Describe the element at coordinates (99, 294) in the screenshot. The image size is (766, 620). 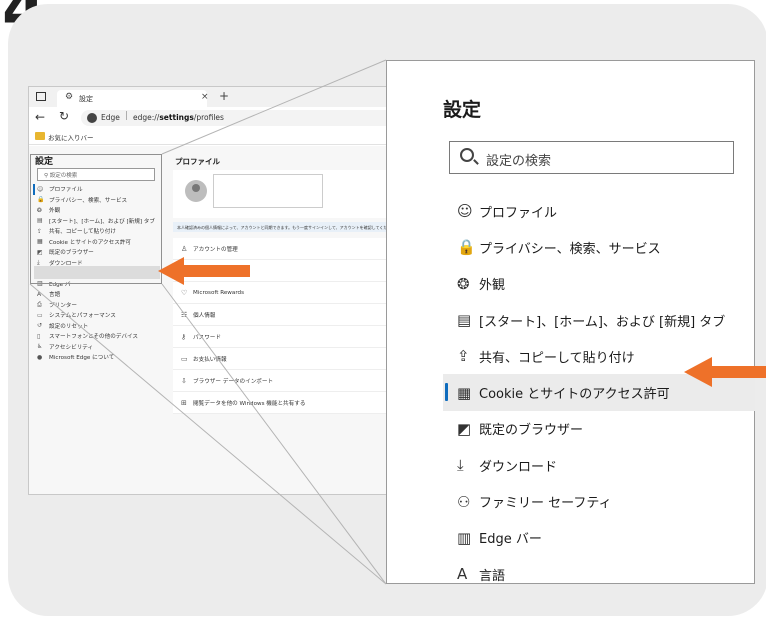
I see `sidebar-item: A 言語` at that location.